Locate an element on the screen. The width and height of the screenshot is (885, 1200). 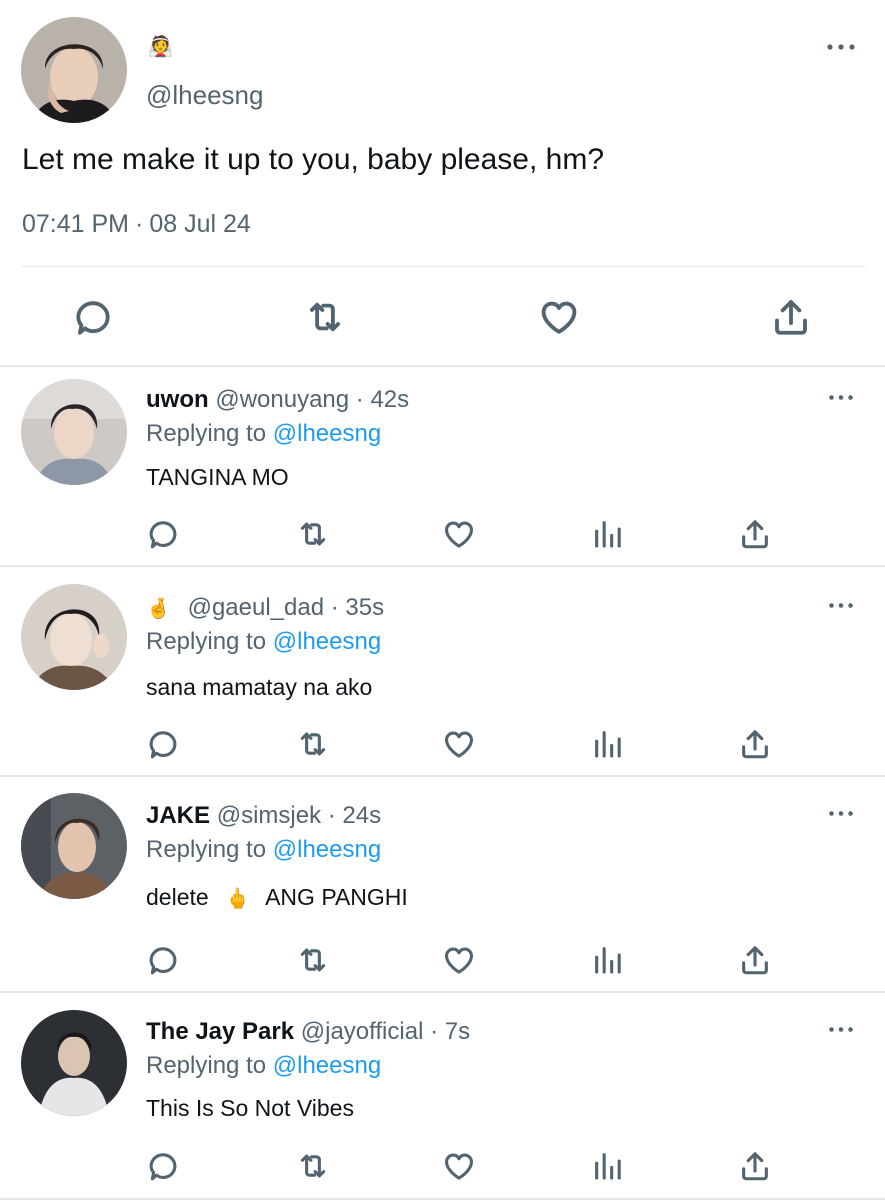
reply-header: 🤞 @gaeul_dad · 35s is located at coordinates (265, 608).